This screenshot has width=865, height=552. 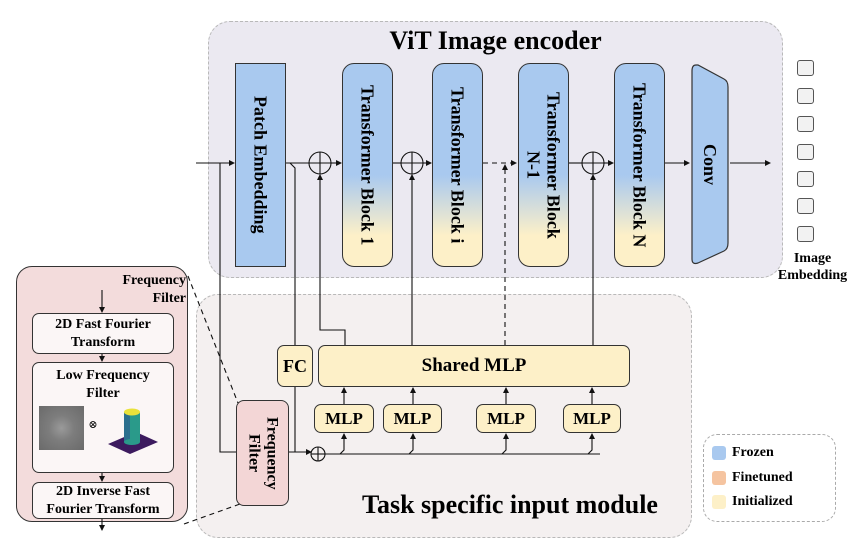 I want to click on conv-label-wrap: Conv, so click(x=710, y=165).